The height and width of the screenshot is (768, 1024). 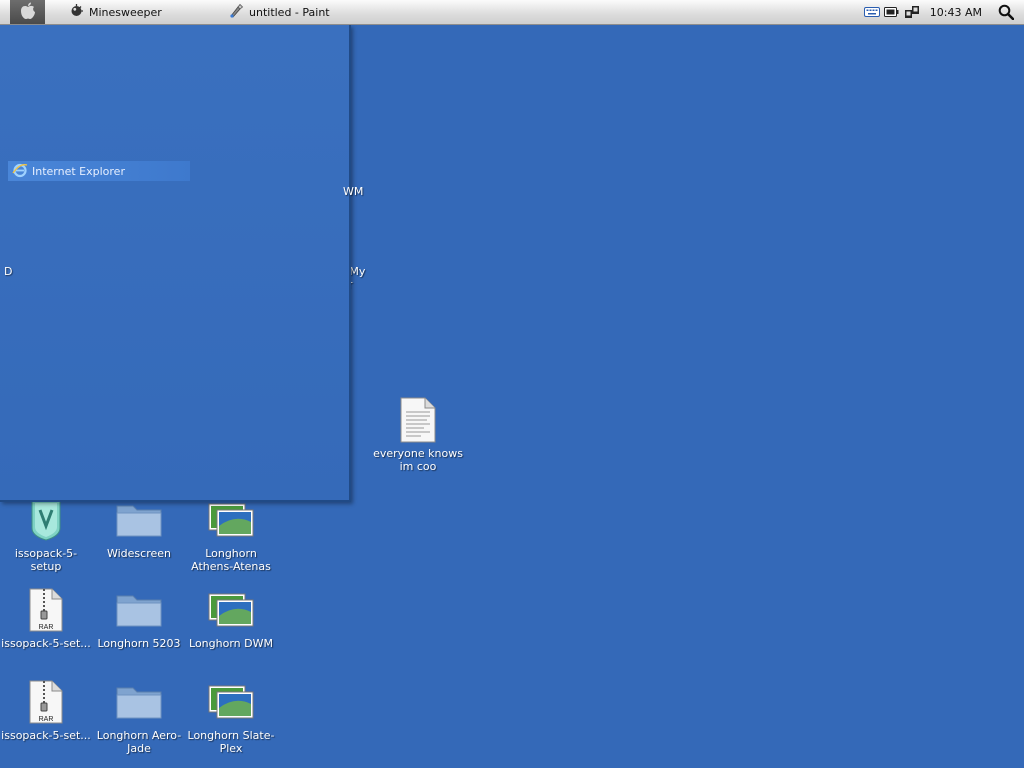 I want to click on taskbar-item-minesweeper: Minesweeper, so click(x=115, y=12).